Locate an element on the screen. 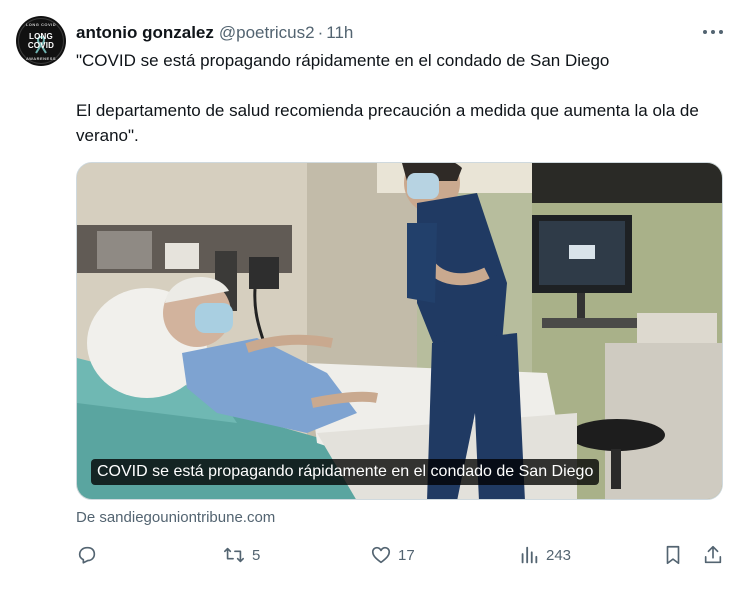 The width and height of the screenshot is (754, 590). avatar-label-long: LONG is located at coordinates (41, 36).